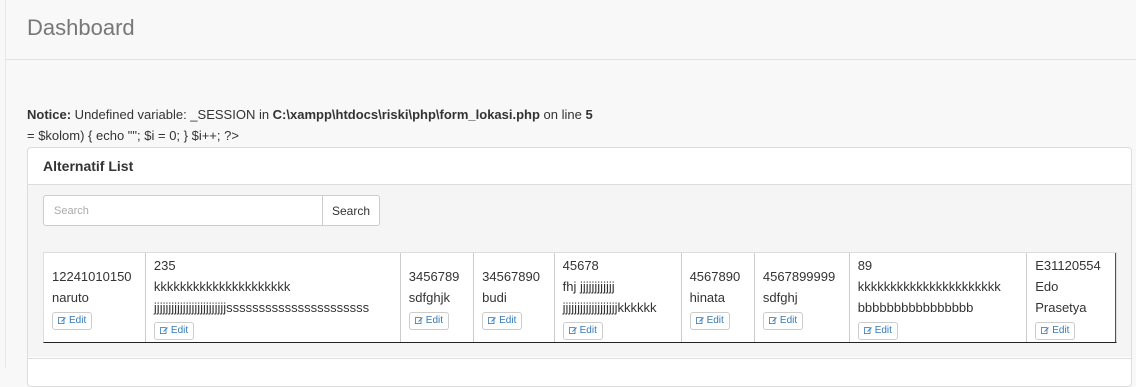 This screenshot has height=387, width=1136. Describe the element at coordinates (579, 166) in the screenshot. I see `panel-heading: Alternatif List` at that location.